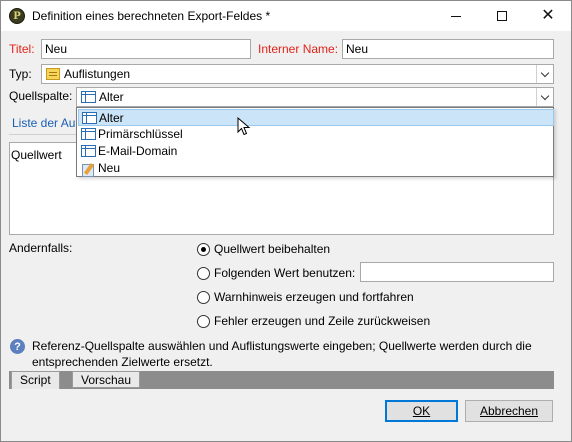  Describe the element at coordinates (146, 49) in the screenshot. I see `titel-input: Neu` at that location.